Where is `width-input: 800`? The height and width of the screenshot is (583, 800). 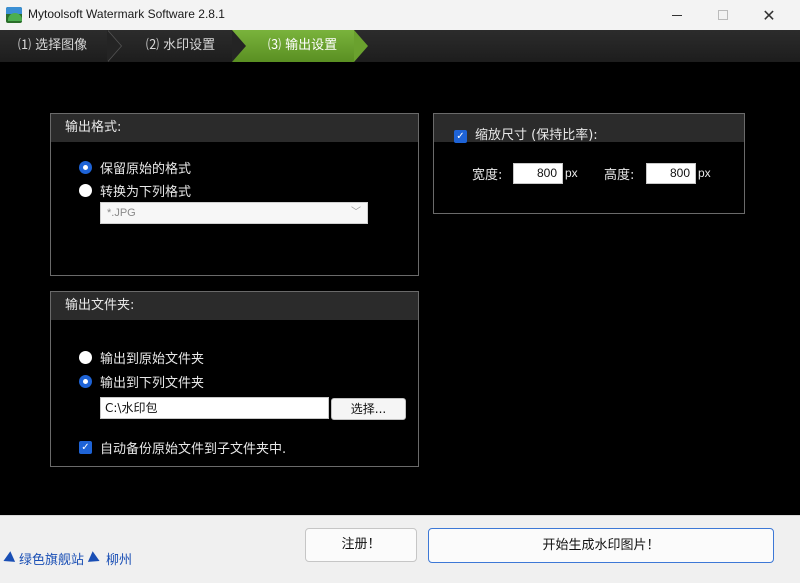
width-input: 800 is located at coordinates (538, 173).